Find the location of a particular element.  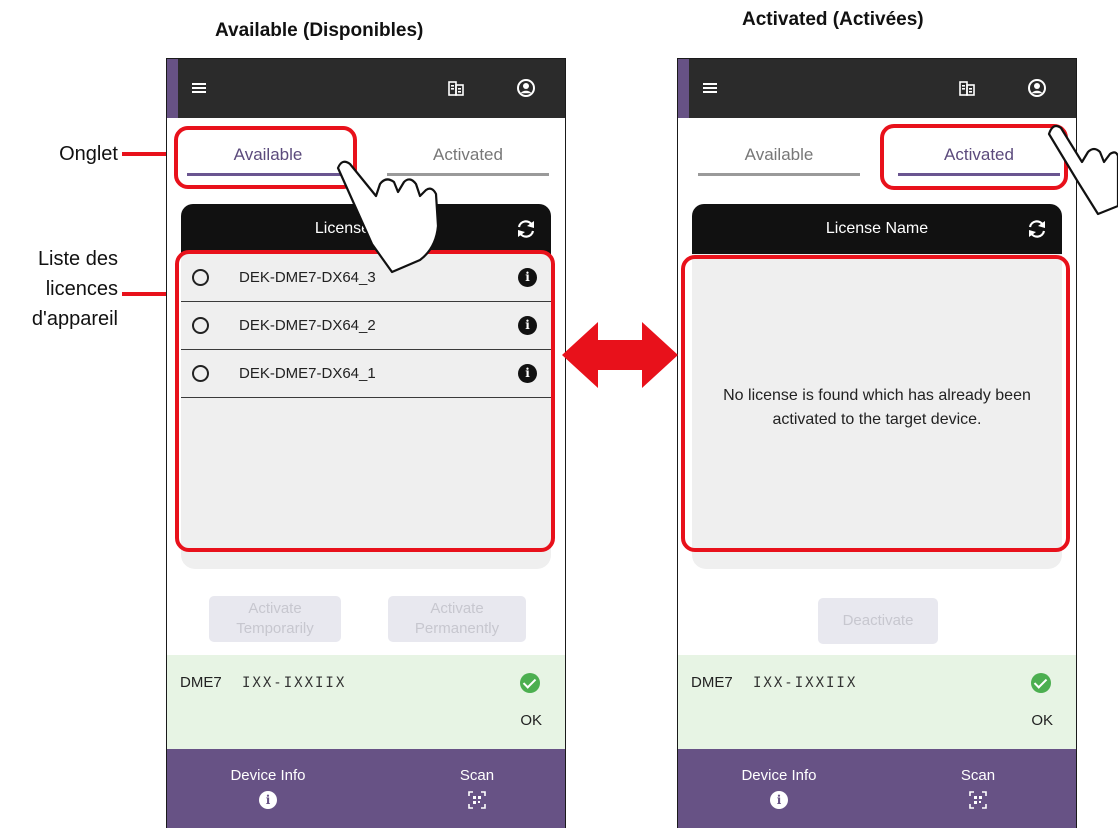

heading-activated: Activated (Activées) is located at coordinates (833, 19).